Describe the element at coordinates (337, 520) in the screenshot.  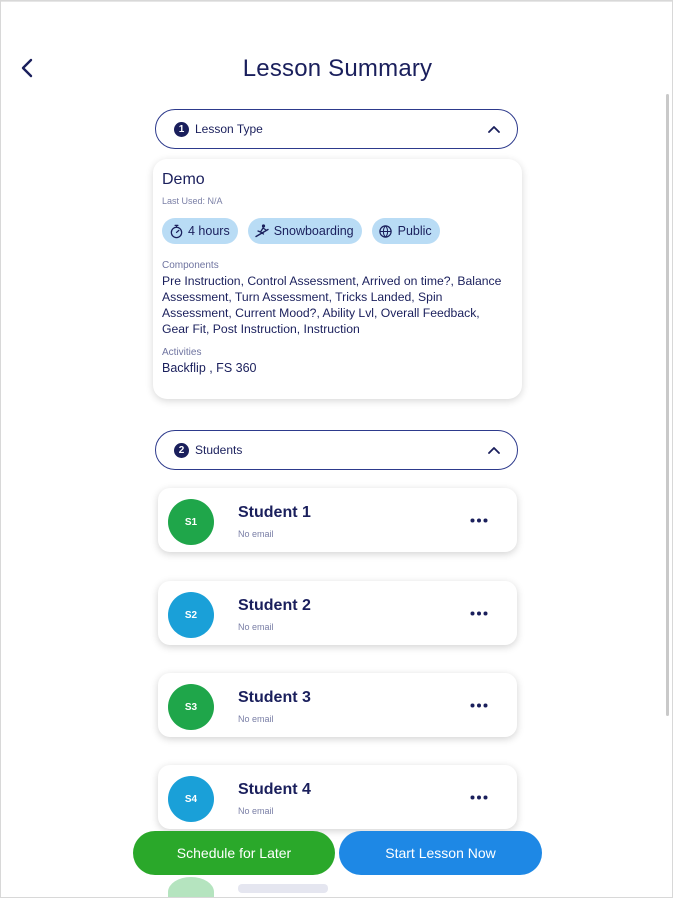
I see `student-card: S1 Student 1 No email` at that location.